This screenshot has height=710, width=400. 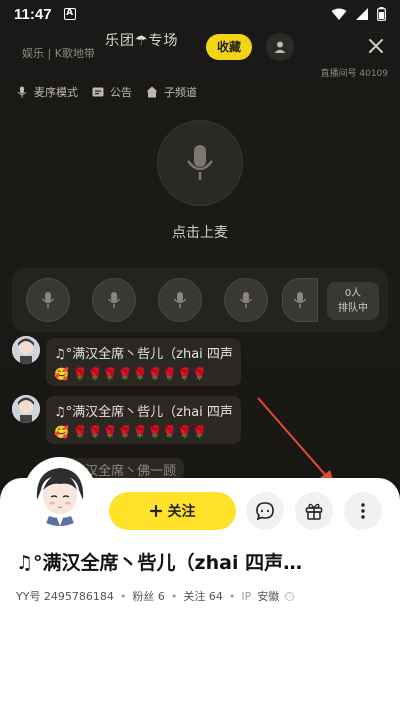 What do you see at coordinates (65, 596) in the screenshot?
I see `yy-number: YY号 2495786184` at bounding box center [65, 596].